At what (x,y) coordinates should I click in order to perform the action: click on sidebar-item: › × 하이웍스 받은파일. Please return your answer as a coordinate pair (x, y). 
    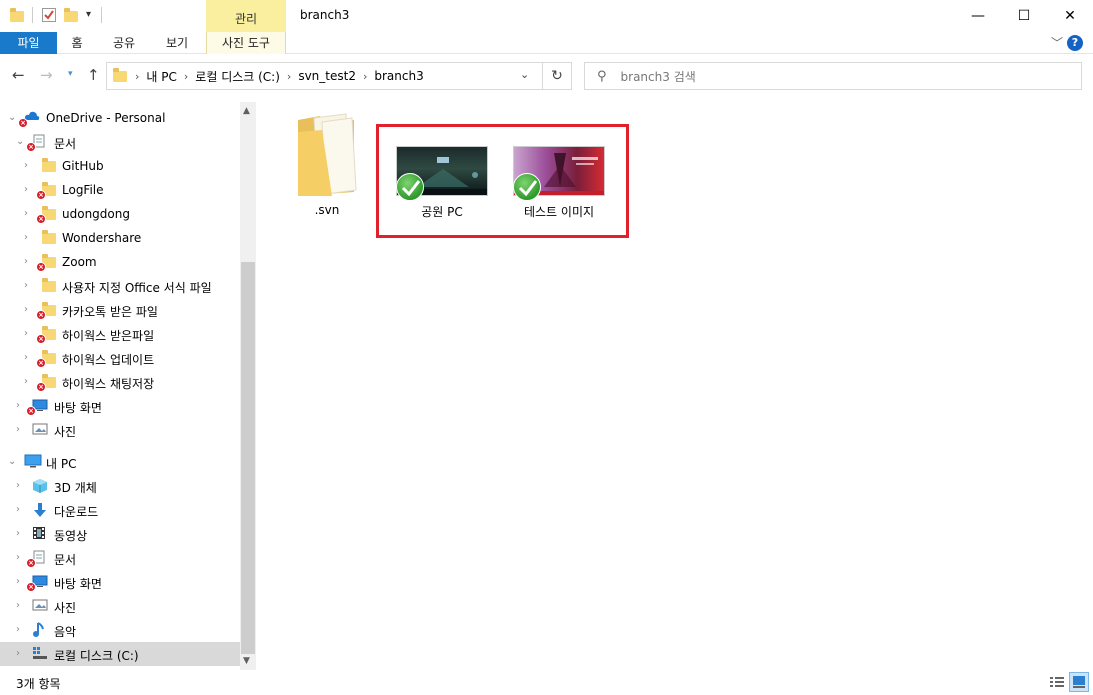
    Looking at the image, I should click on (120, 334).